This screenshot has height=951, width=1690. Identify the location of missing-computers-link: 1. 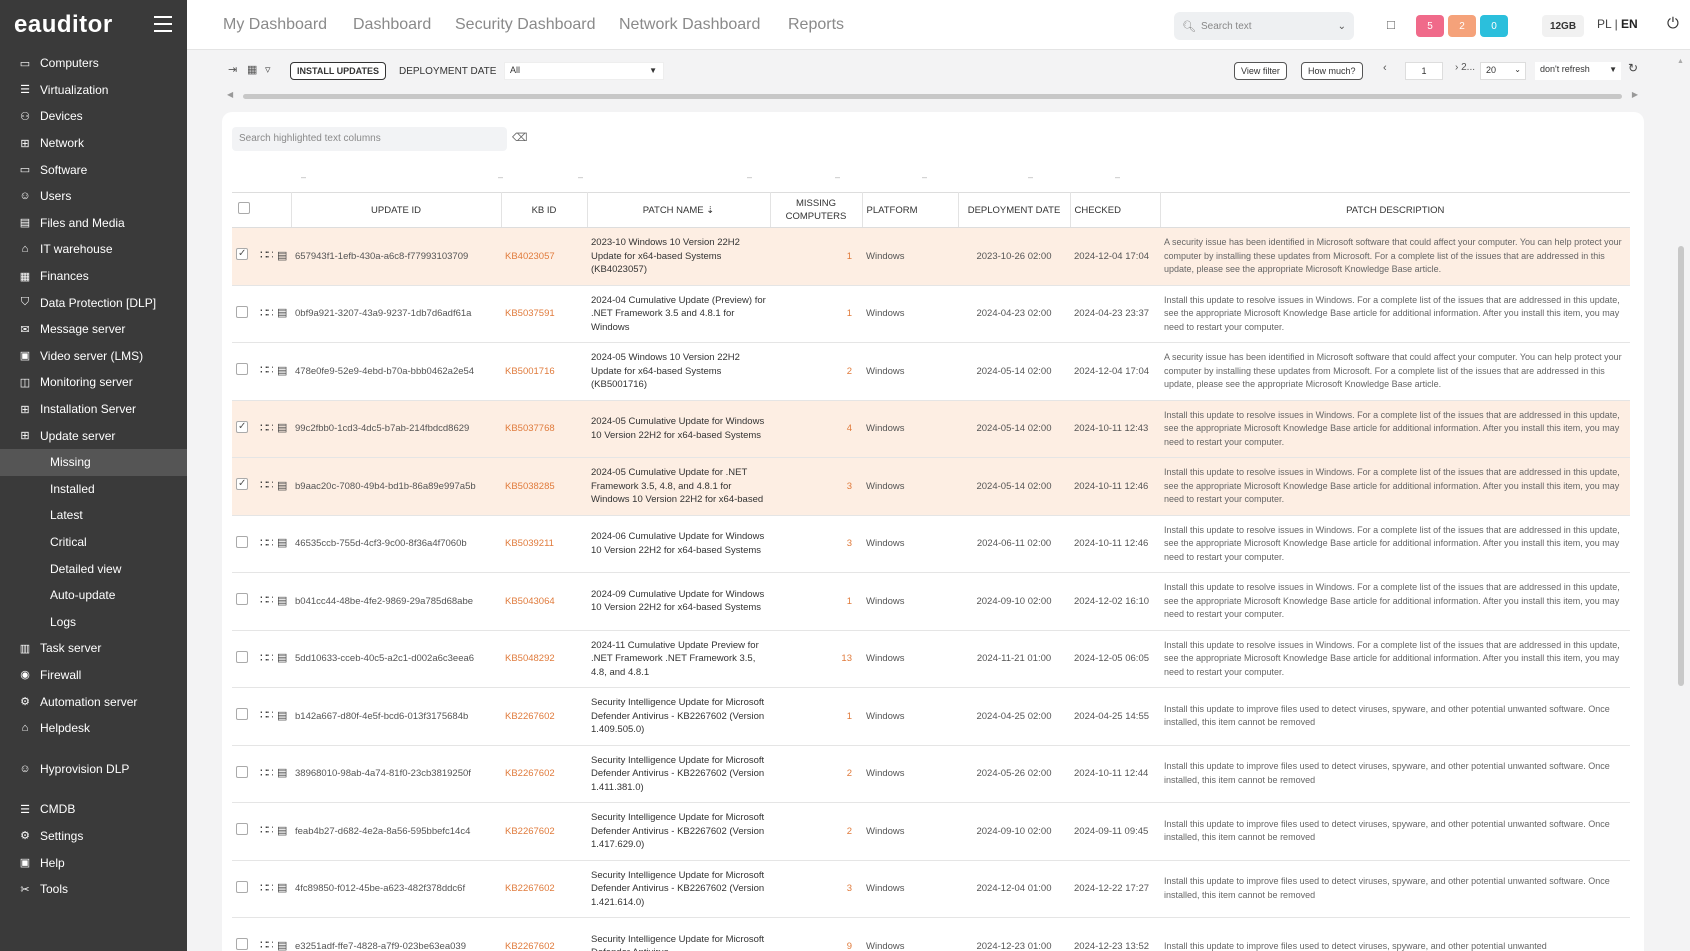
(816, 314).